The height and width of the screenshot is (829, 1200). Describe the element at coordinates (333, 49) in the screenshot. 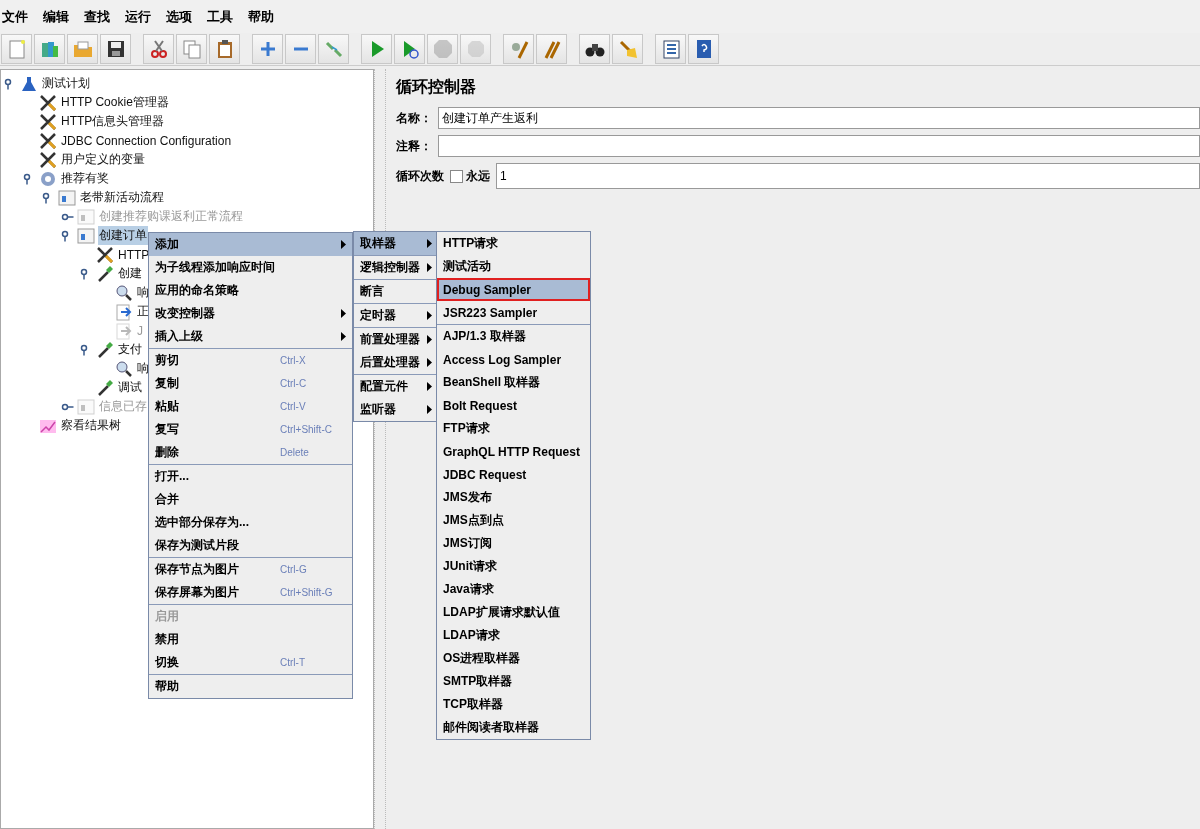

I see `toggle-icon` at that location.